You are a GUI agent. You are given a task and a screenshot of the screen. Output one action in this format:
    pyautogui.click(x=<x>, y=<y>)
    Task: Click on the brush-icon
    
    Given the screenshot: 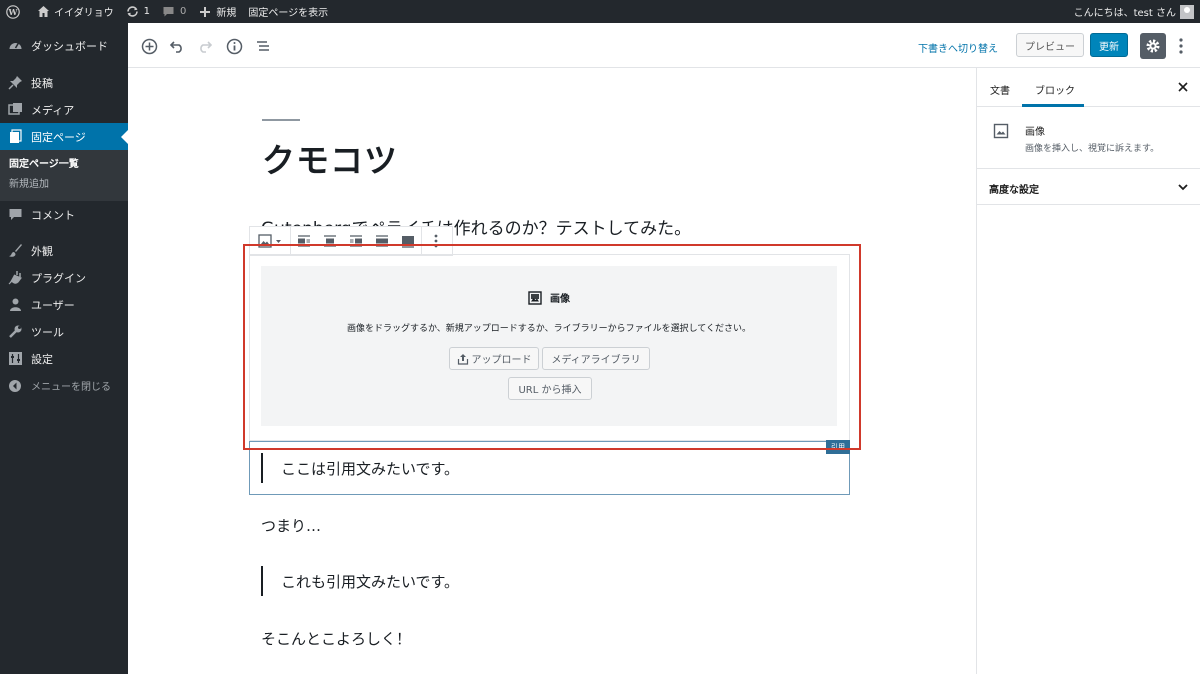 What is the action you would take?
    pyautogui.click(x=15, y=251)
    